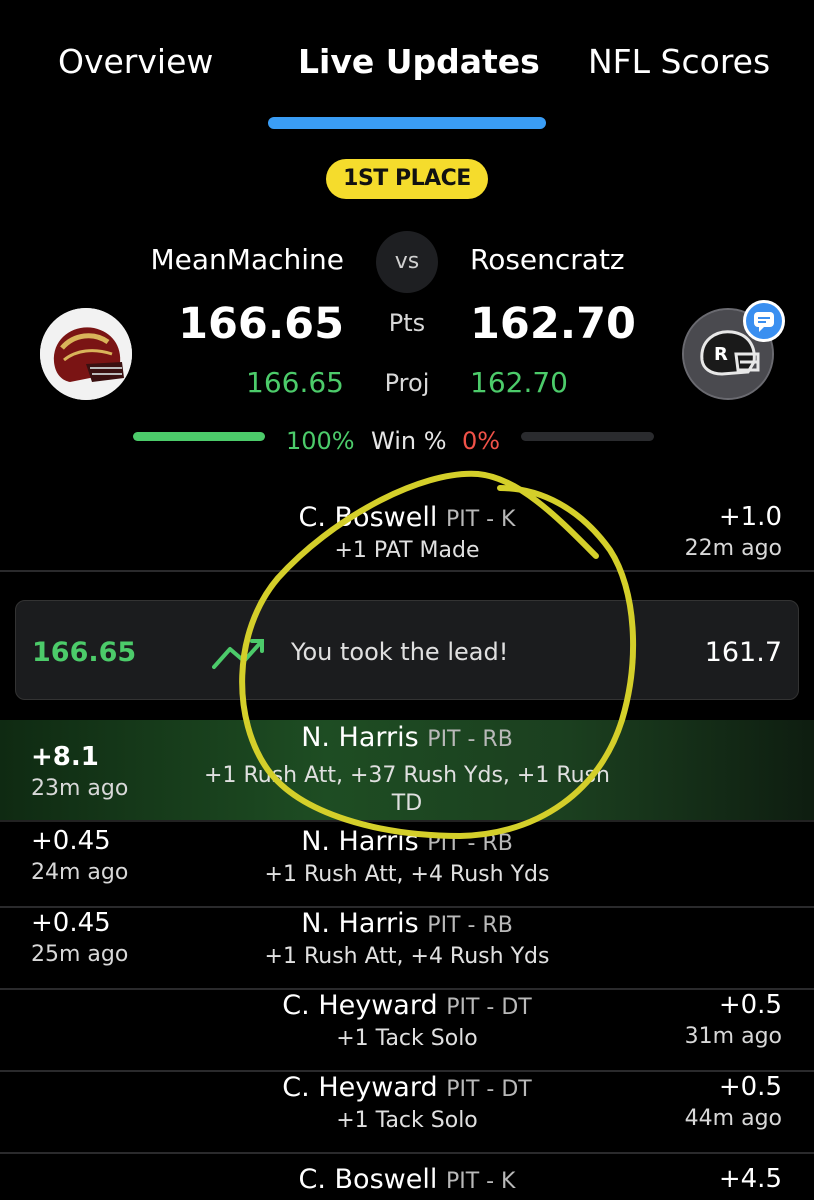 Image resolution: width=814 pixels, height=1200 pixels. Describe the element at coordinates (553, 324) in the screenshot. I see `right-team-points: 162.70` at that location.